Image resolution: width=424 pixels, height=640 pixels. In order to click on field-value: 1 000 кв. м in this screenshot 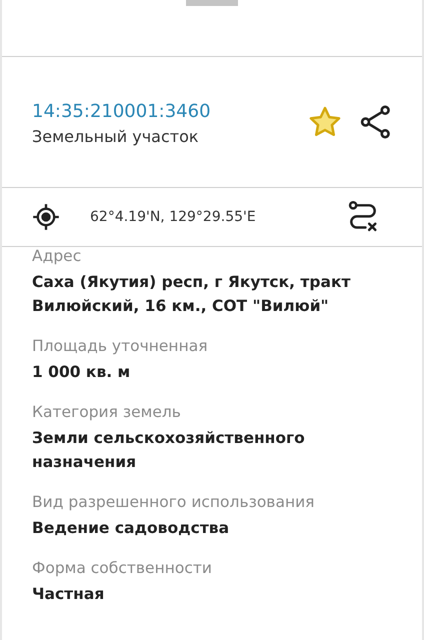, I will do `click(82, 372)`.